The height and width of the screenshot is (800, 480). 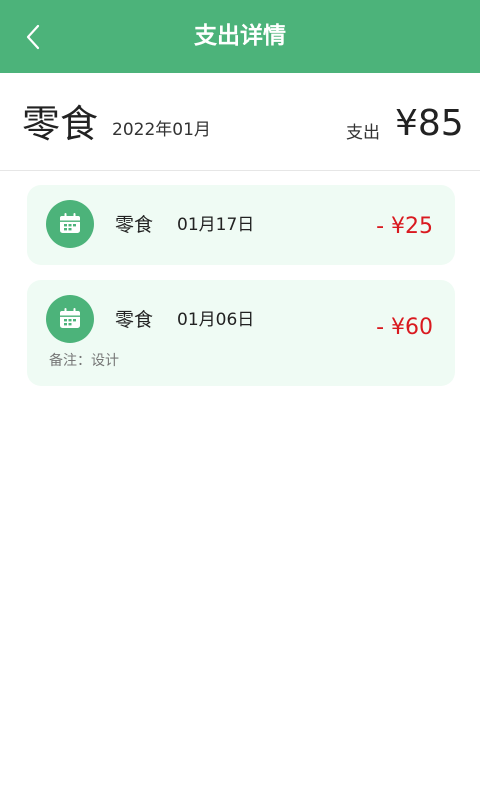 What do you see at coordinates (216, 320) in the screenshot?
I see `record-date: 01月06日` at bounding box center [216, 320].